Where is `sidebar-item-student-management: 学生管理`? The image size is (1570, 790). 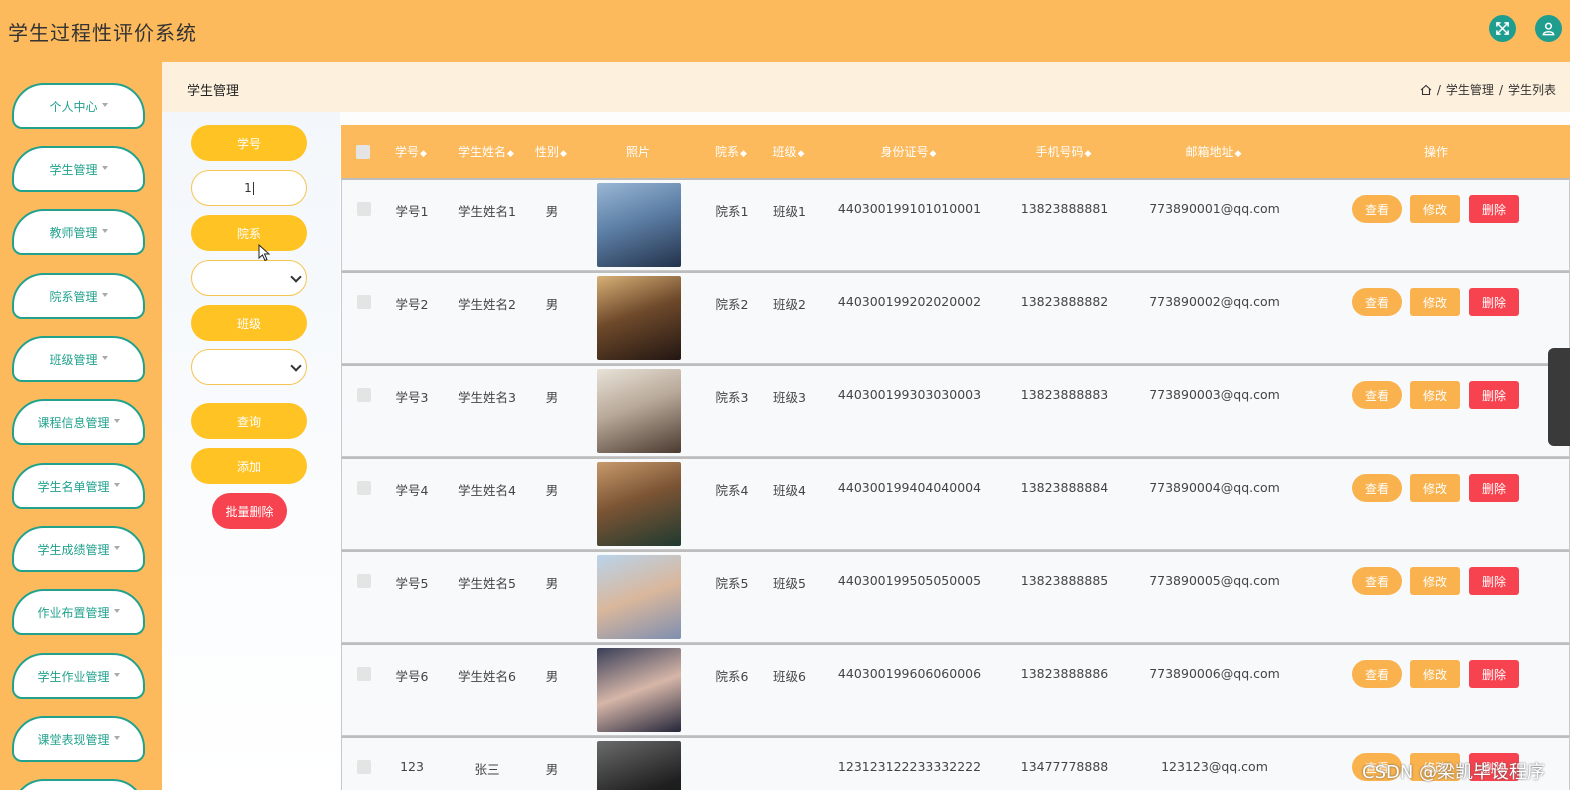 sidebar-item-student-management: 学生管理 is located at coordinates (78, 169).